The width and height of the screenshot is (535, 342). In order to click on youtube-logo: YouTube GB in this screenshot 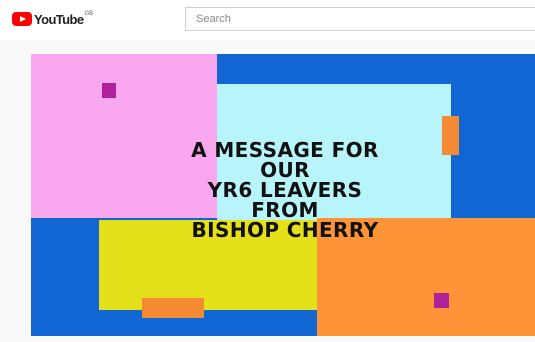, I will do `click(52, 19)`.